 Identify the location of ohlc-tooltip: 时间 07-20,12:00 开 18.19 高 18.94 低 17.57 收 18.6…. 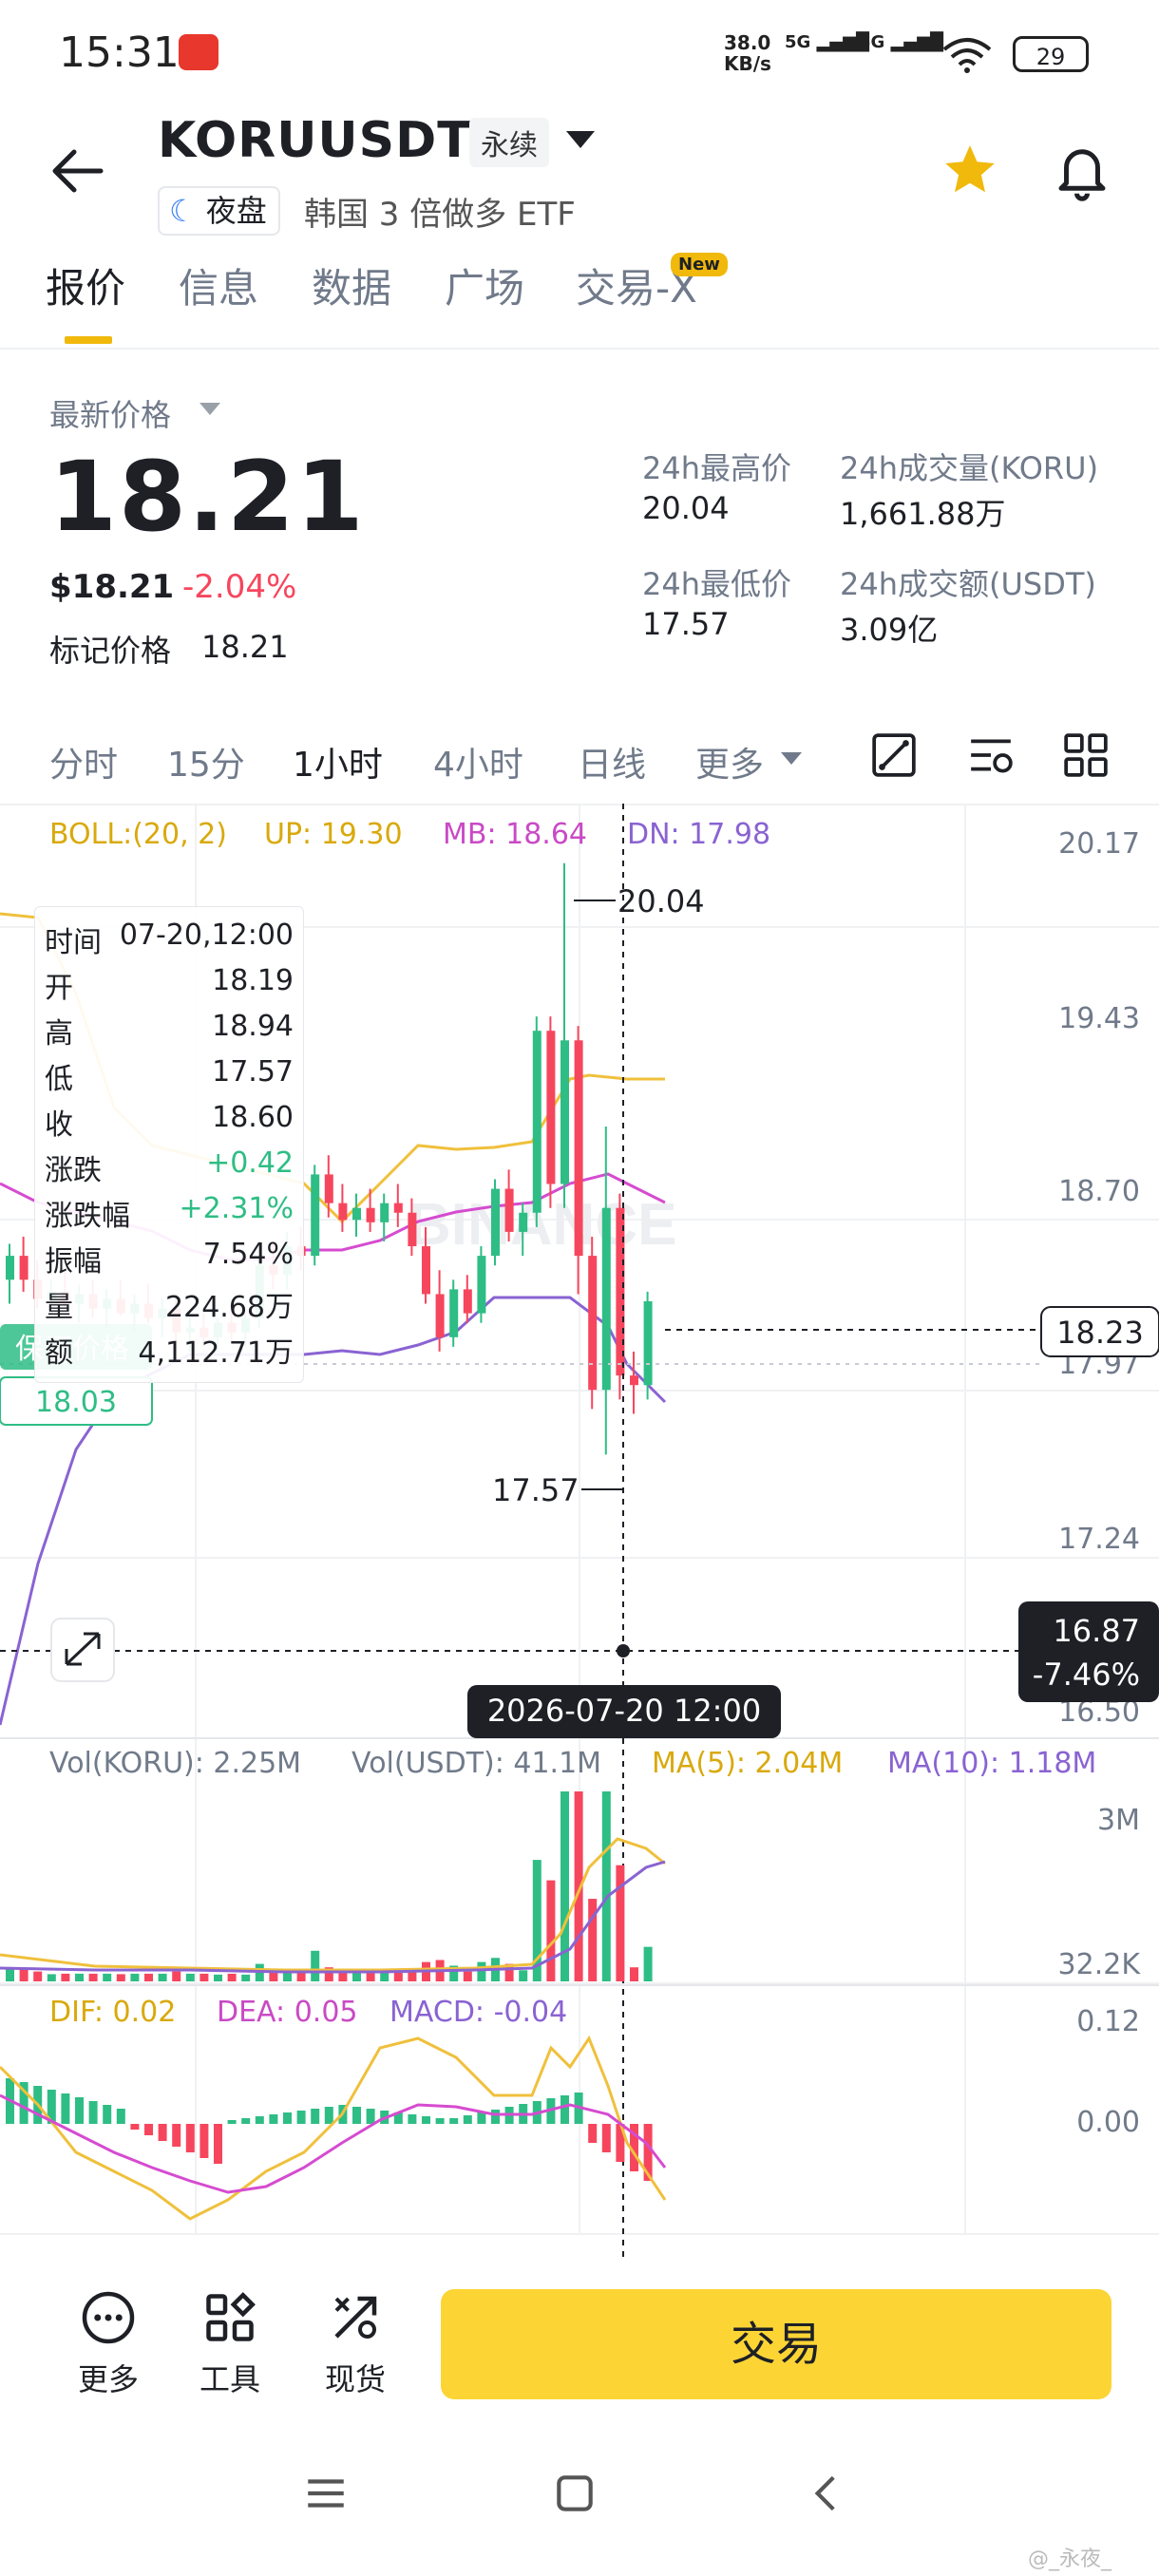
(169, 1144).